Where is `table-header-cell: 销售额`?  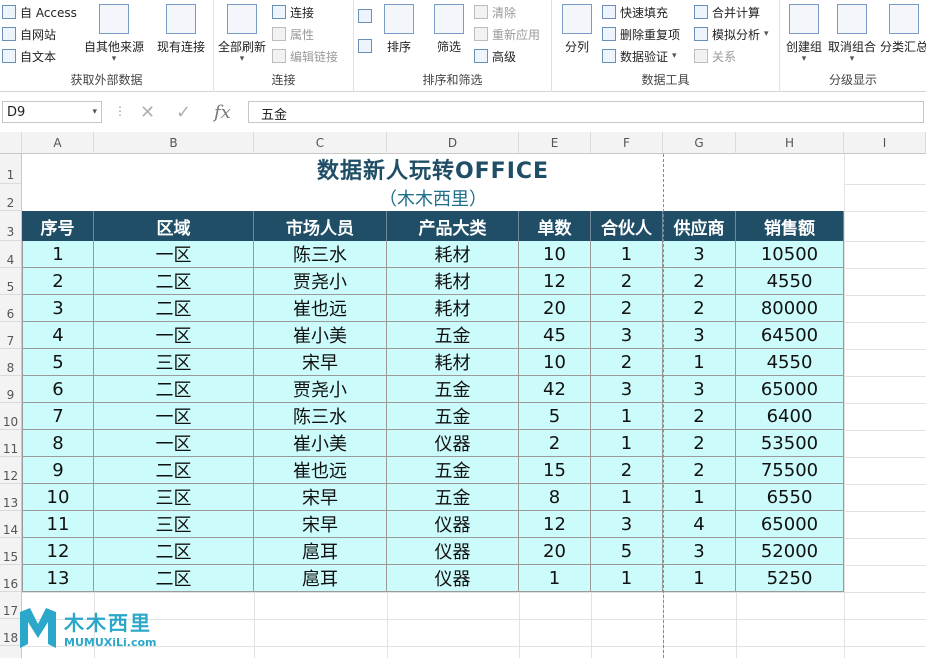
table-header-cell: 销售额 is located at coordinates (790, 226).